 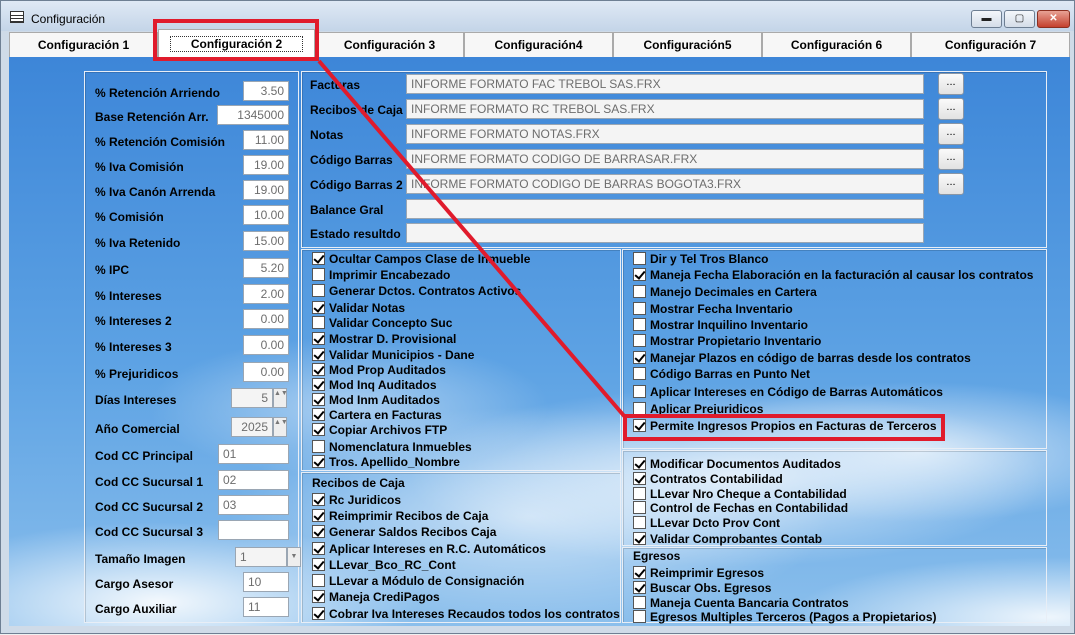 What do you see at coordinates (741, 603) in the screenshot?
I see `checkbox-option: Maneja Cuenta Bancaria Contratos` at bounding box center [741, 603].